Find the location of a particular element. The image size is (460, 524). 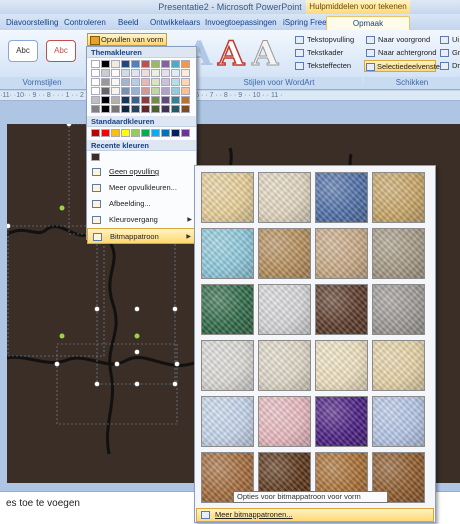

gradient-fill-item: Kleurovergang ▶ is located at coordinates (141, 220).